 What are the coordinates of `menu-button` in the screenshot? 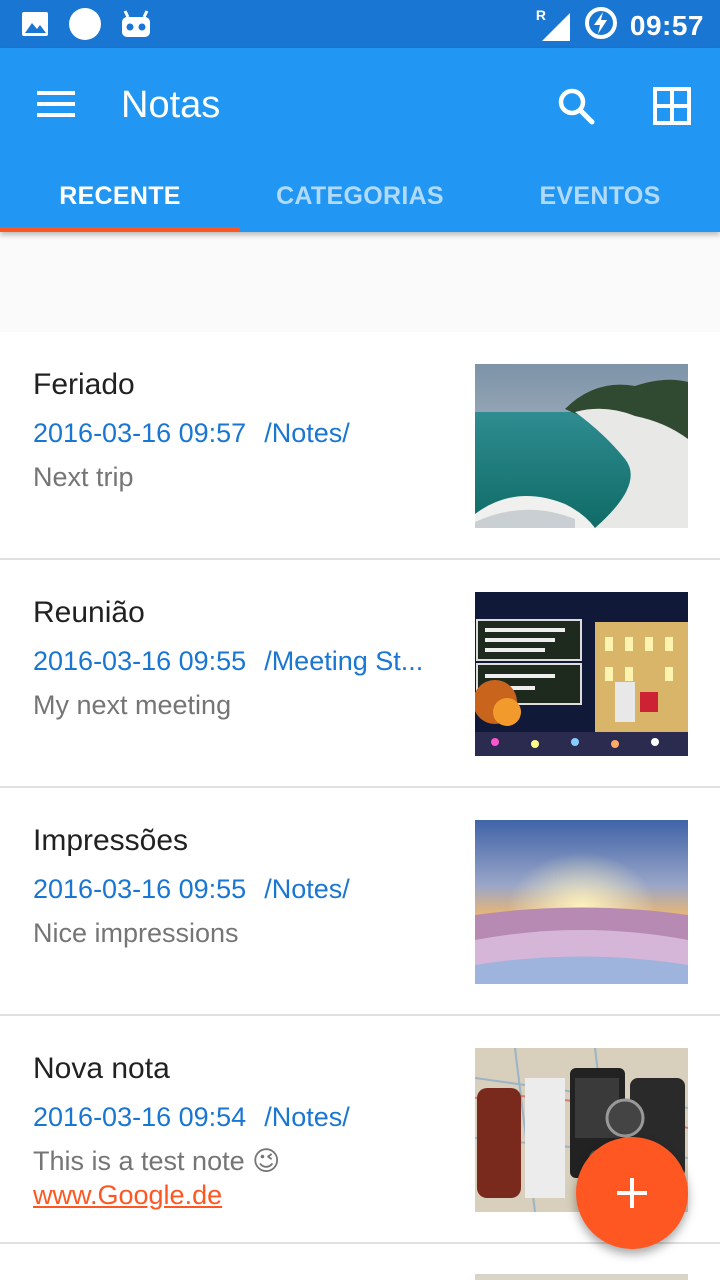 It's located at (56, 104).